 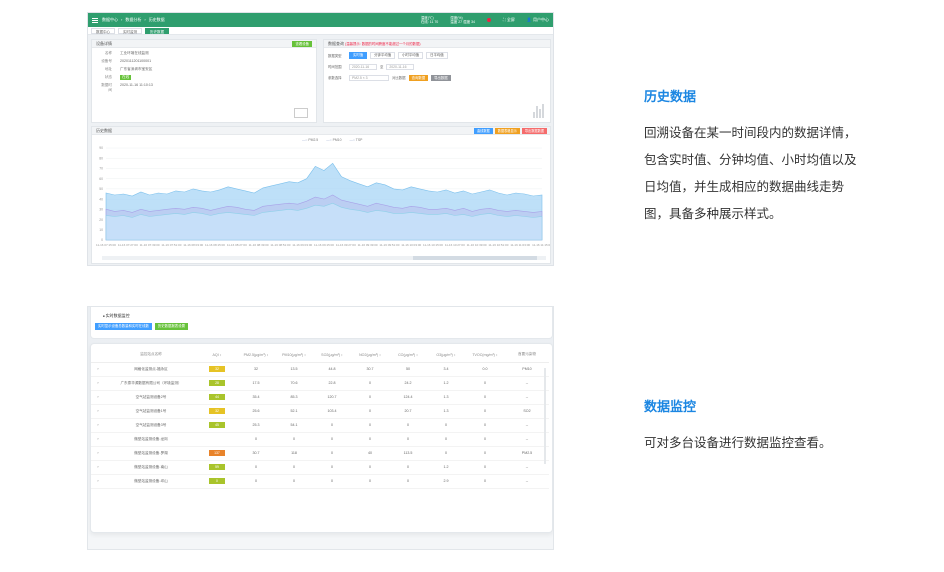 I want to click on breadcrumb: 数据中心 › 数据分析 › 历史数据, so click(x=133, y=20).